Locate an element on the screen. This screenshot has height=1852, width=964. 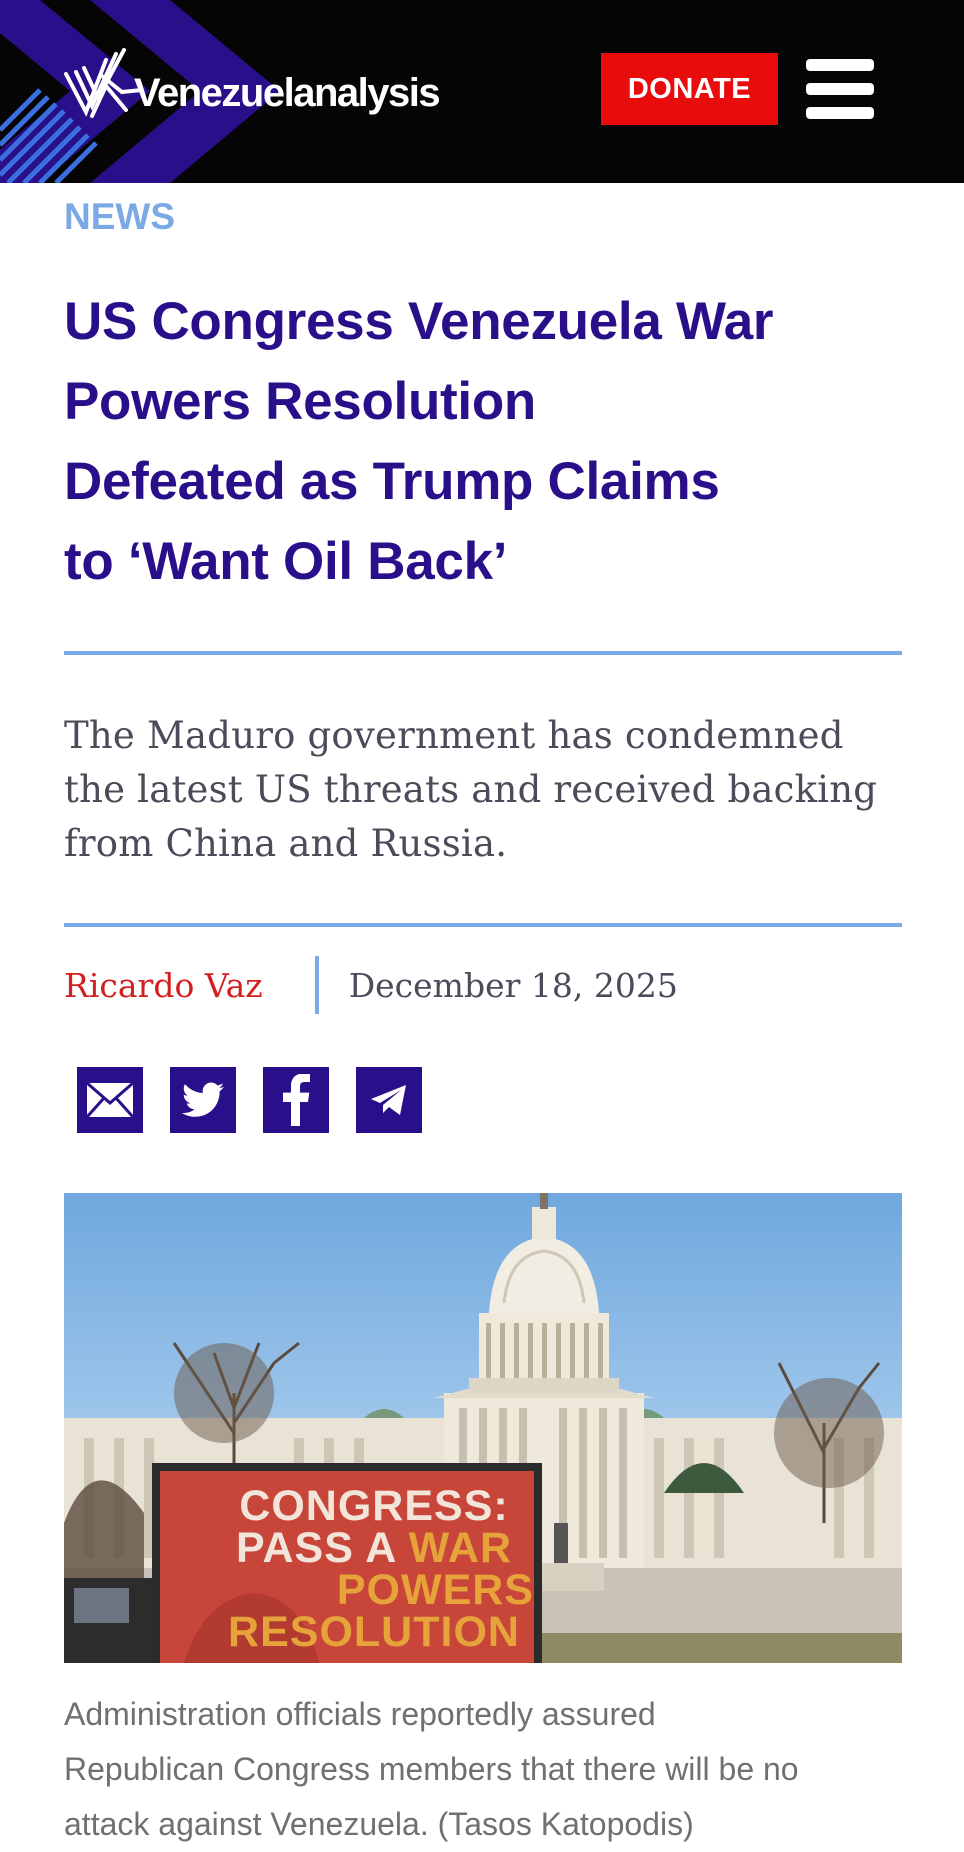
logo-mark-icon is located at coordinates (103, 83).